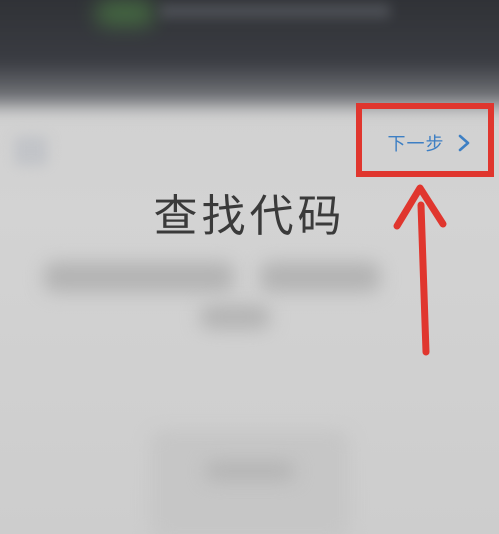 The height and width of the screenshot is (534, 499). What do you see at coordinates (250, 482) in the screenshot?
I see `code-input-blurred` at bounding box center [250, 482].